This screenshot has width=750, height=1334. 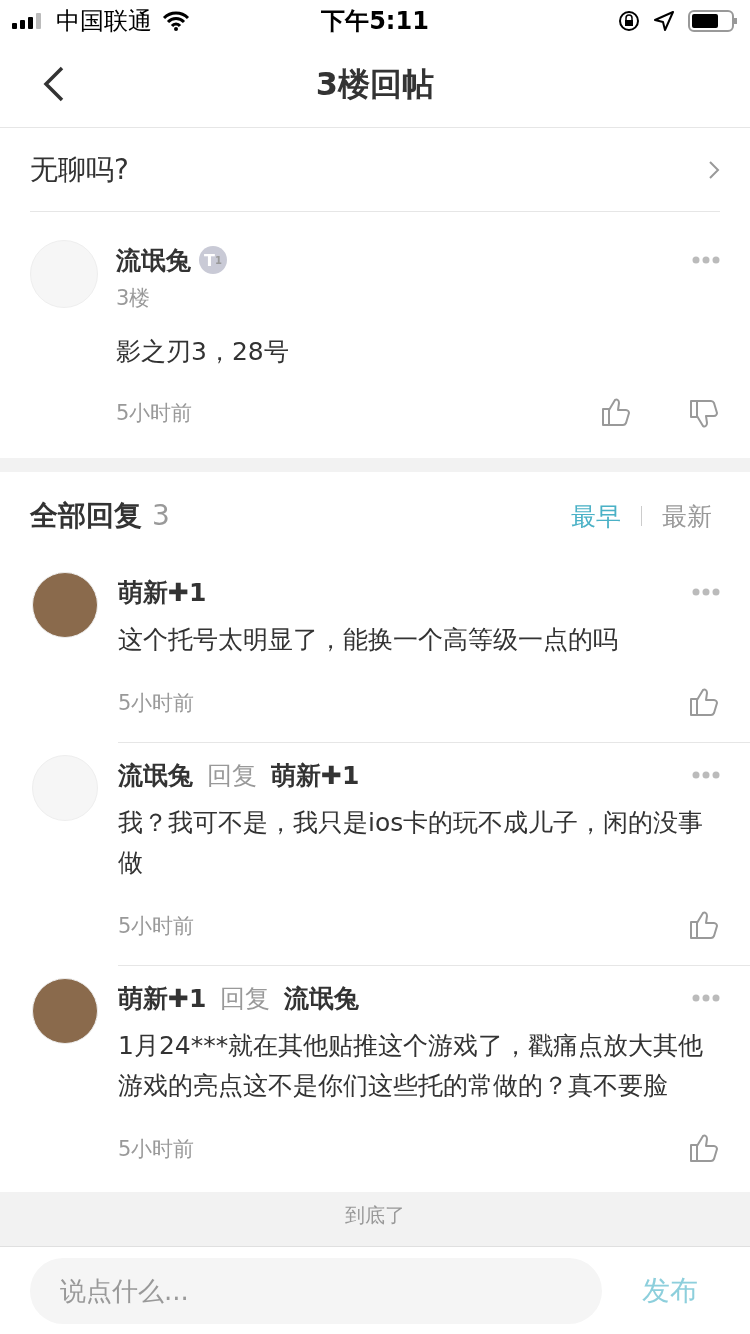 I want to click on end-of-list-text: 到底了, so click(x=375, y=1215).